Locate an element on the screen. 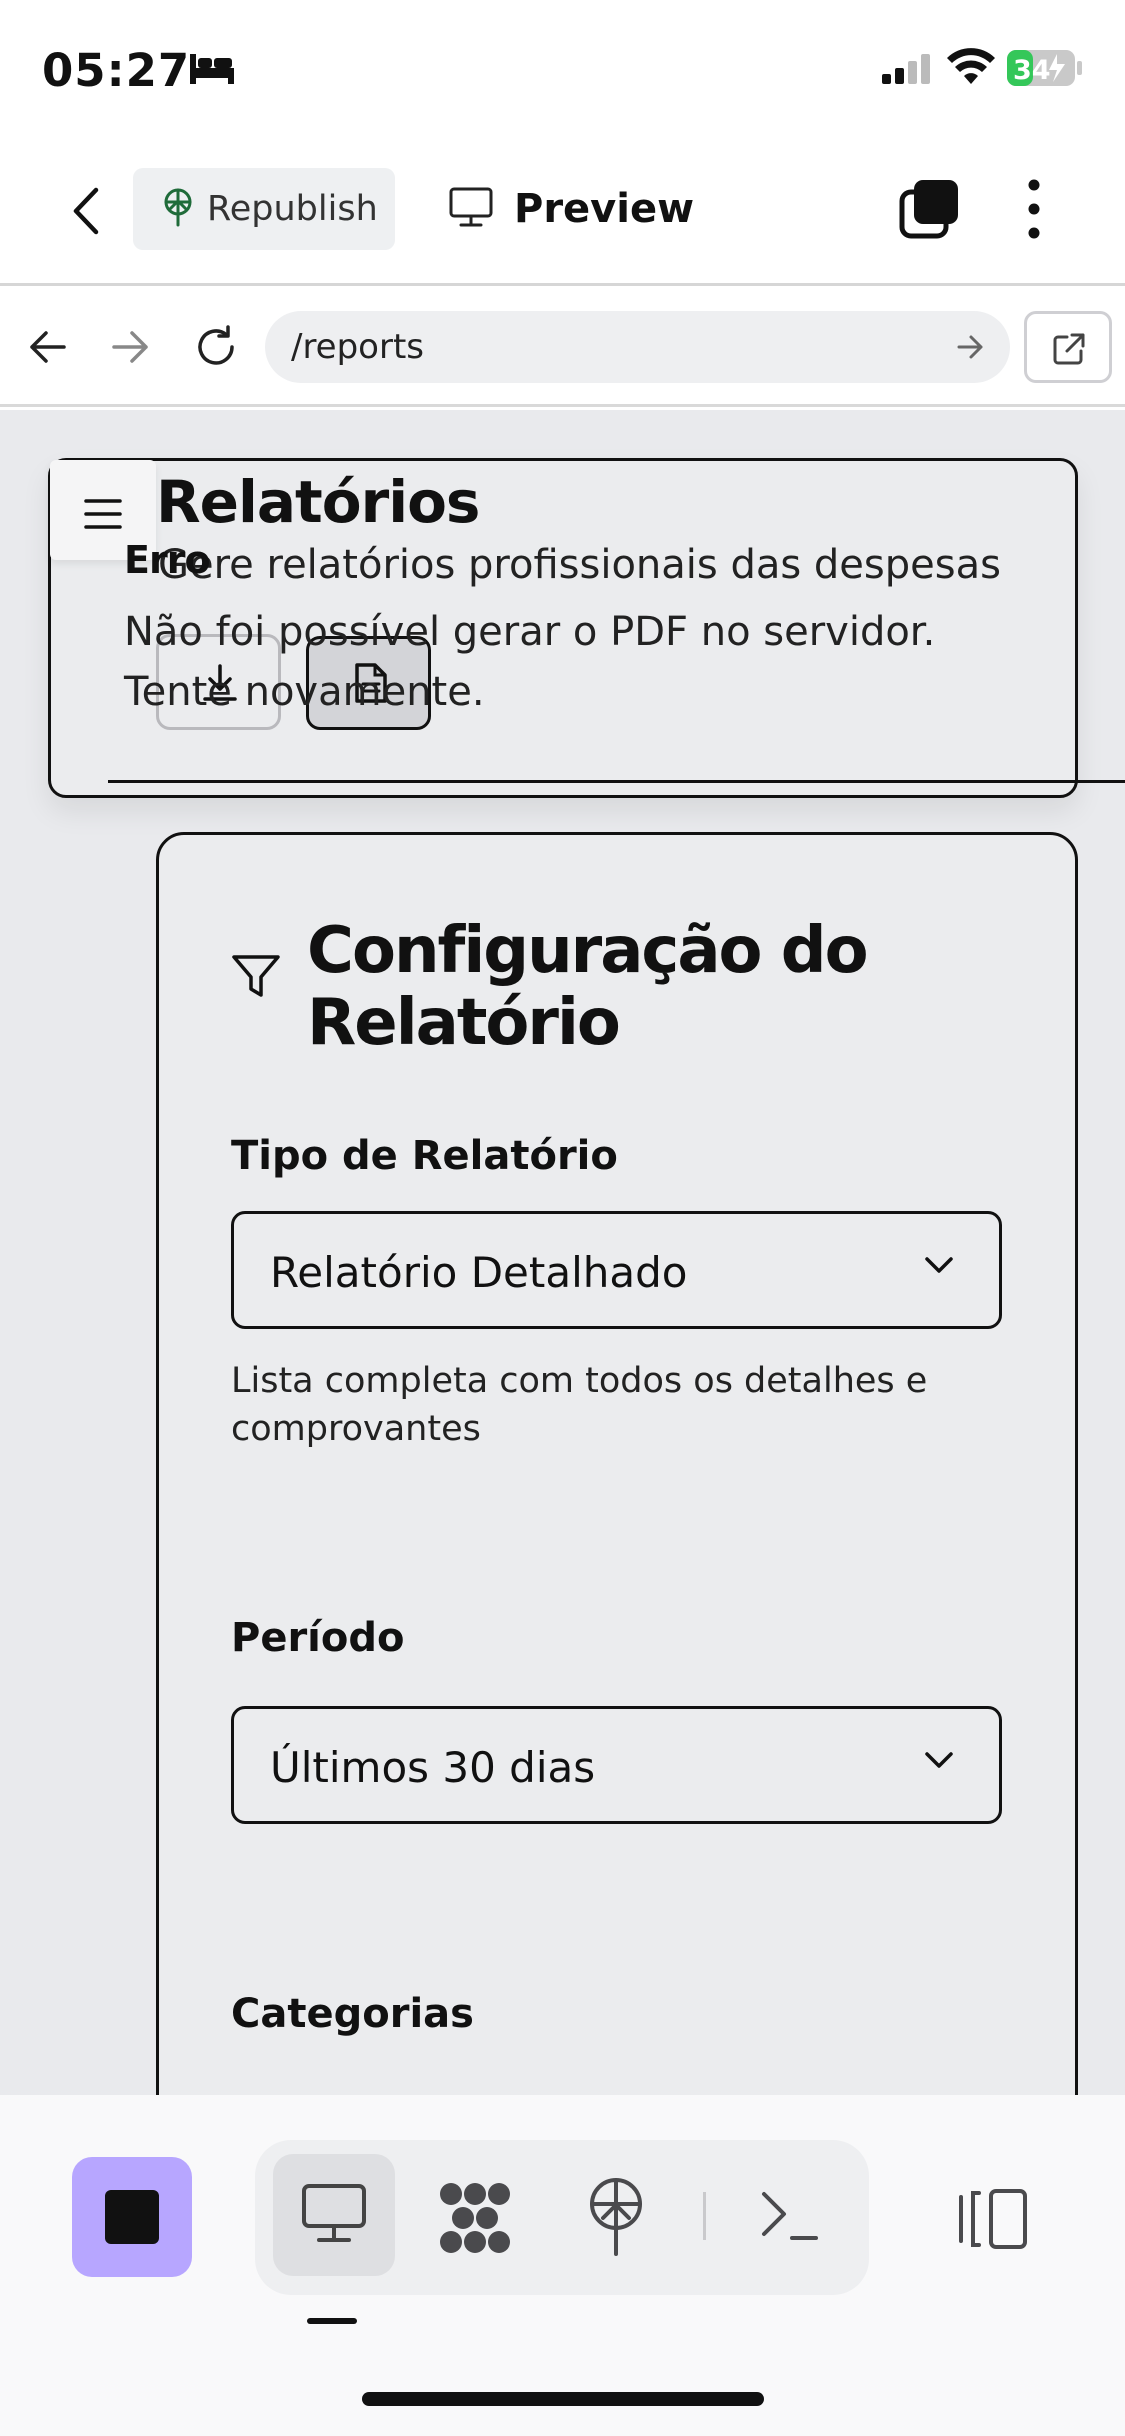  active-tab-indicator is located at coordinates (332, 2321).